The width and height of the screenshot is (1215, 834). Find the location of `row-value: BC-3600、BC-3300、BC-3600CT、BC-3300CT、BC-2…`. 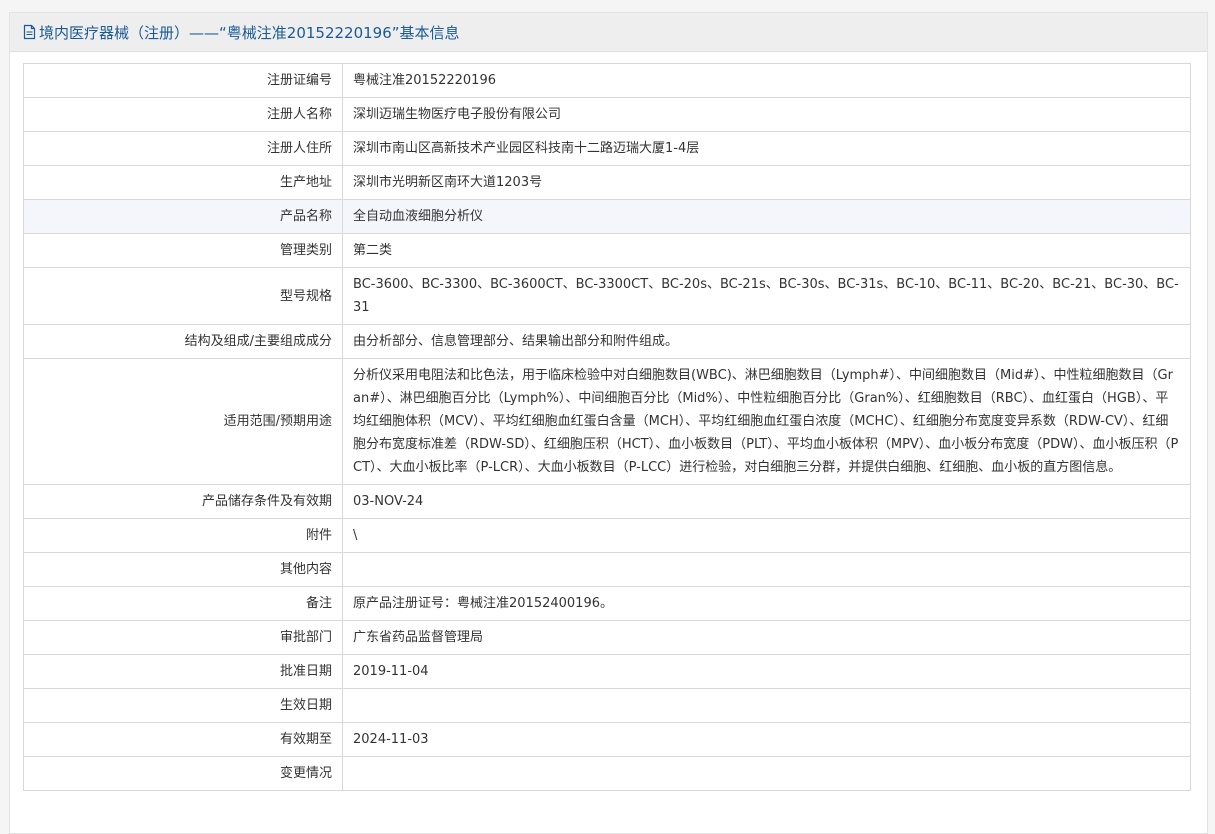

row-value: BC-3600、BC-3300、BC-3600CT、BC-3300CT、BC-2… is located at coordinates (766, 296).